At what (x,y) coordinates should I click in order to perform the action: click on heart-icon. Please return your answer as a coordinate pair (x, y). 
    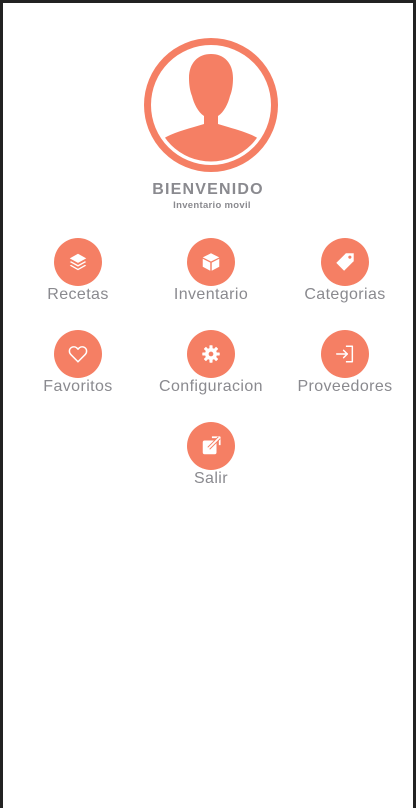
    Looking at the image, I should click on (78, 354).